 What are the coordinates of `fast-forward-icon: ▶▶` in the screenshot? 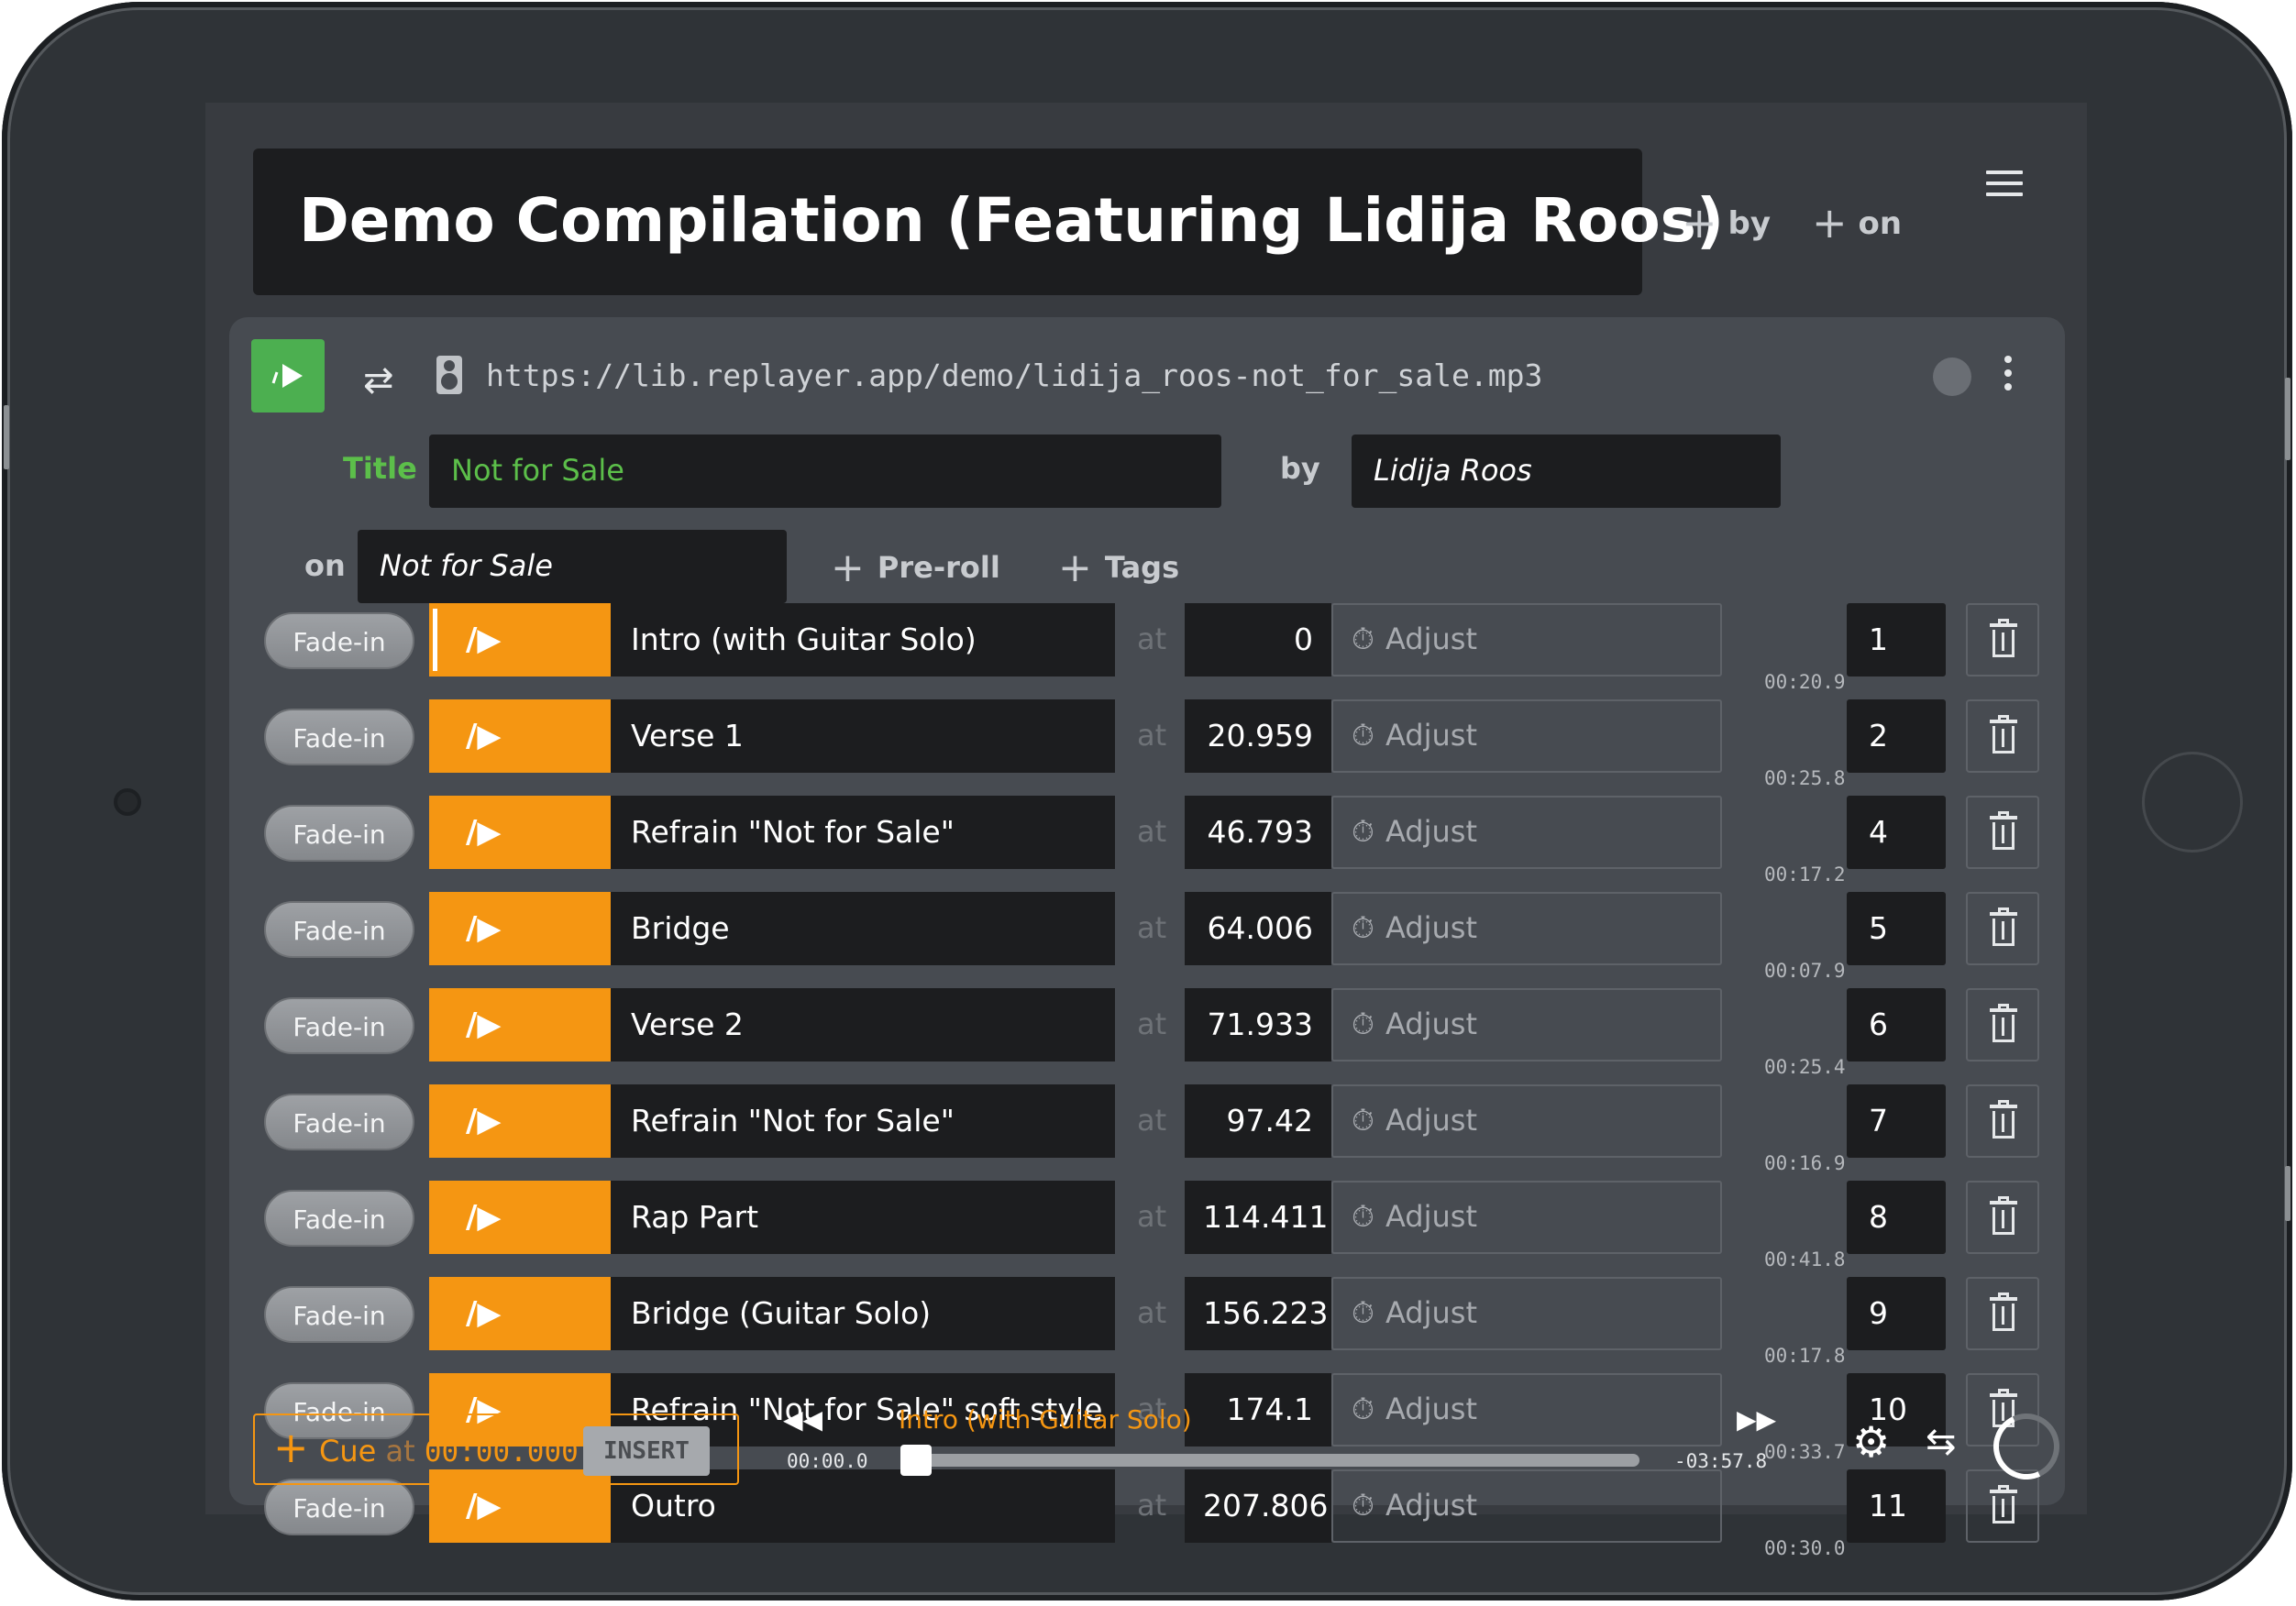 It's located at (1756, 1419).